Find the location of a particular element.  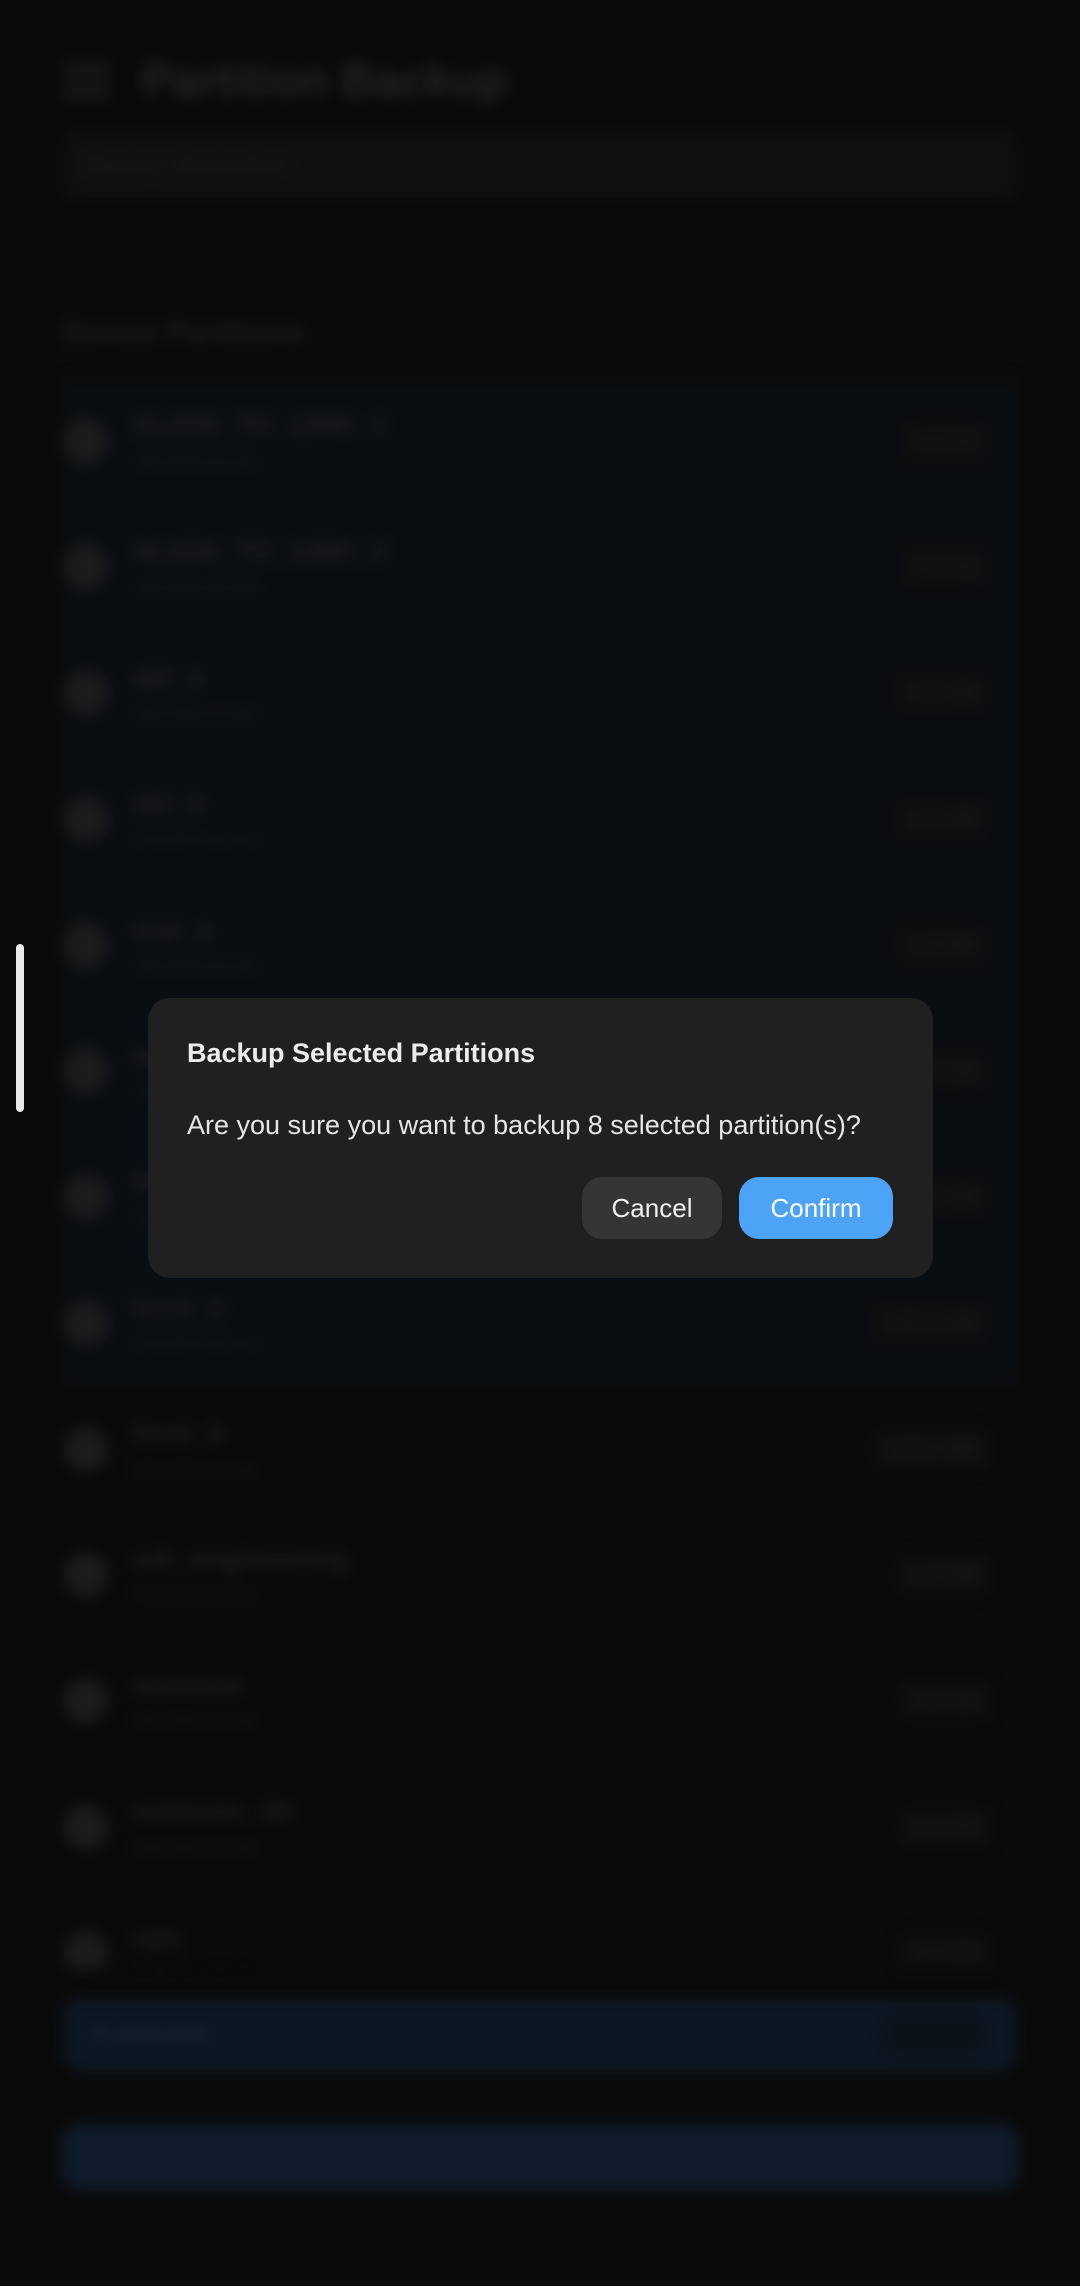

menu-icon is located at coordinates (86, 80).